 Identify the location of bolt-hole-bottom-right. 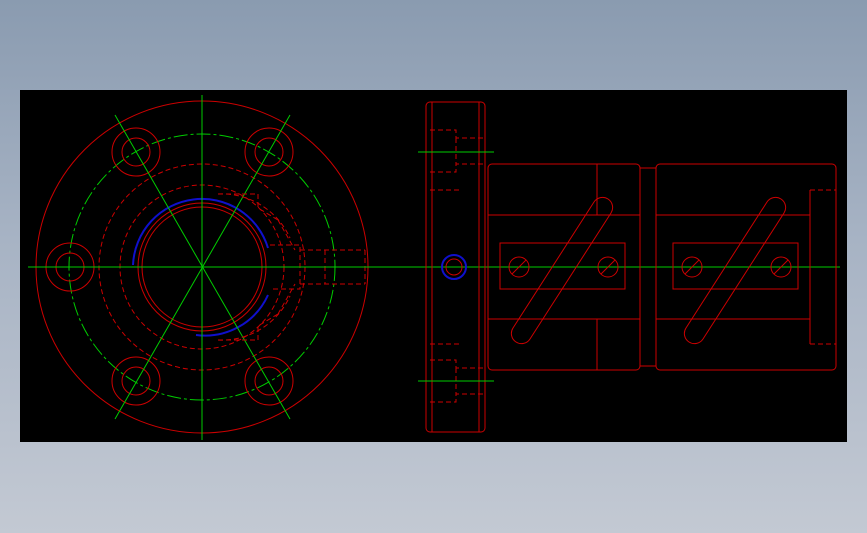
(269, 381).